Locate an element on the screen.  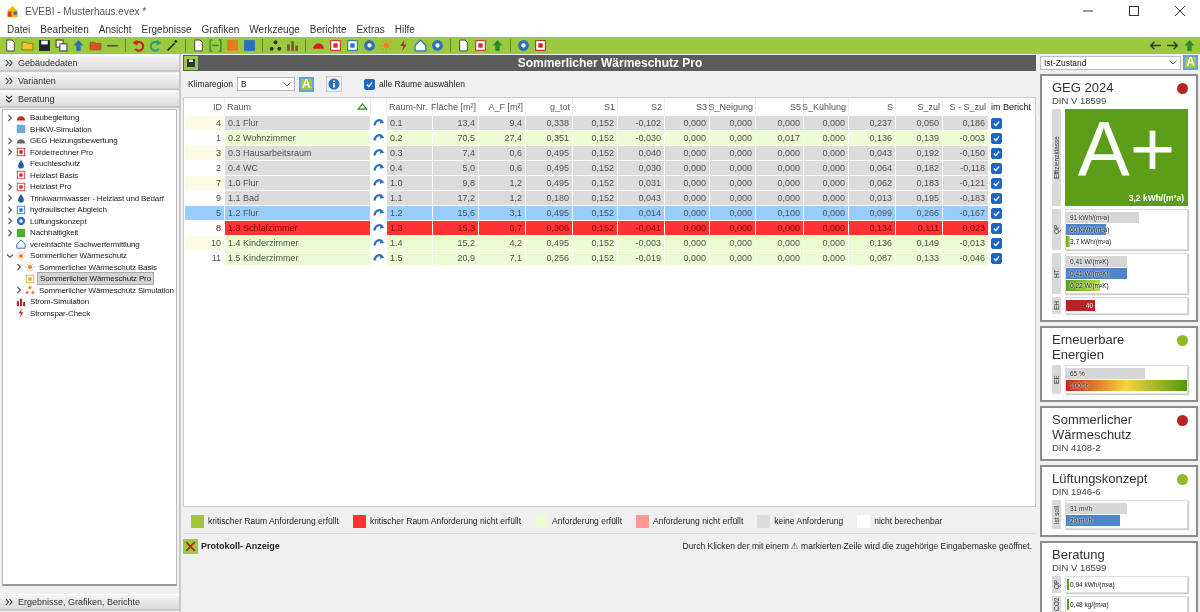
tree-item: Sommerlicher Wärmeschutz is located at coordinates (78, 256).